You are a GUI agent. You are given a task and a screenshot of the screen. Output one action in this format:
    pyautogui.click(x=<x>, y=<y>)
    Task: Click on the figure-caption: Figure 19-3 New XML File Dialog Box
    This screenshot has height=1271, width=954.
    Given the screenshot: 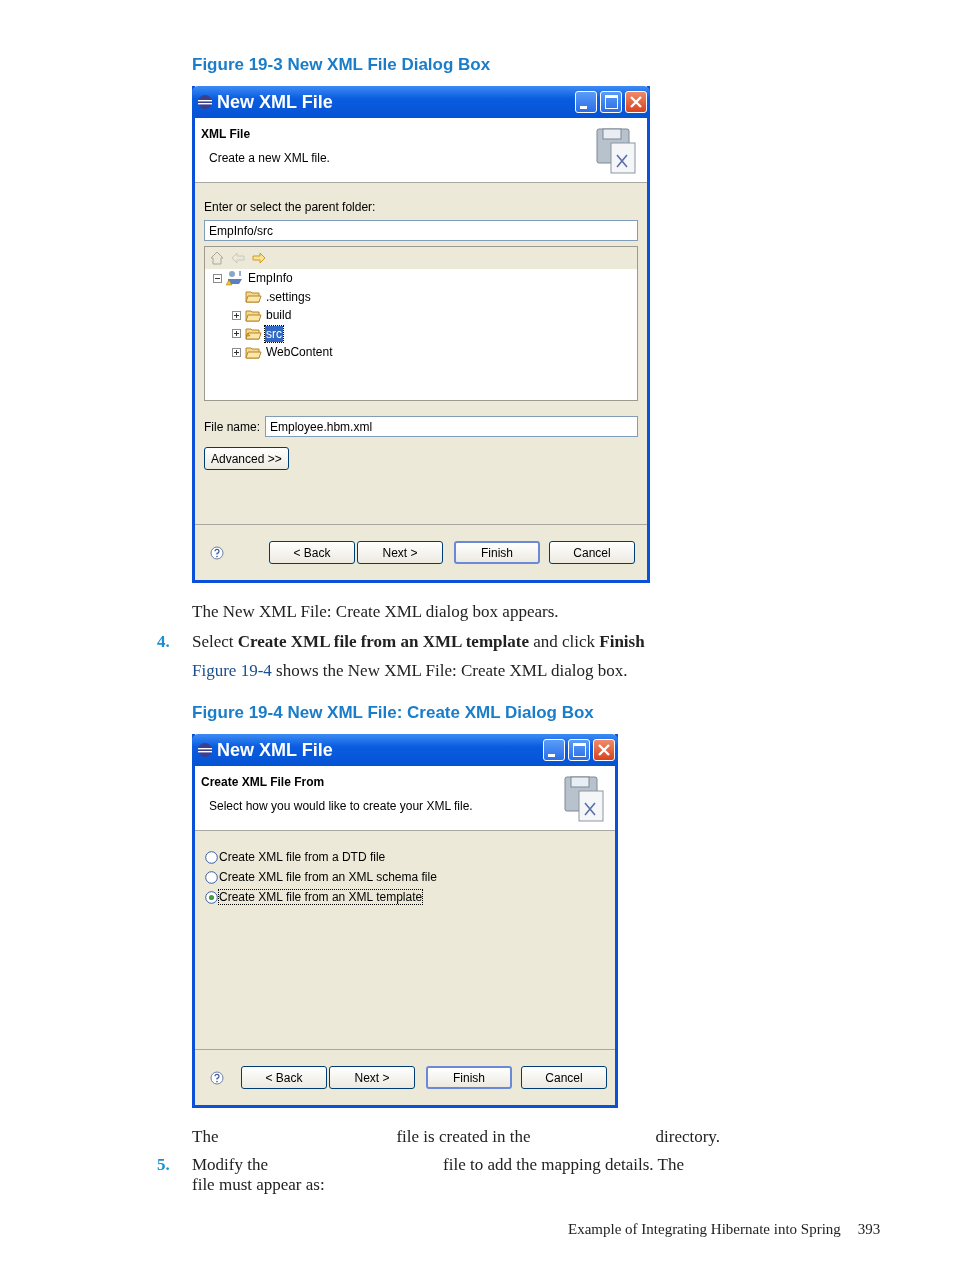 What is the action you would take?
    pyautogui.click(x=341, y=65)
    